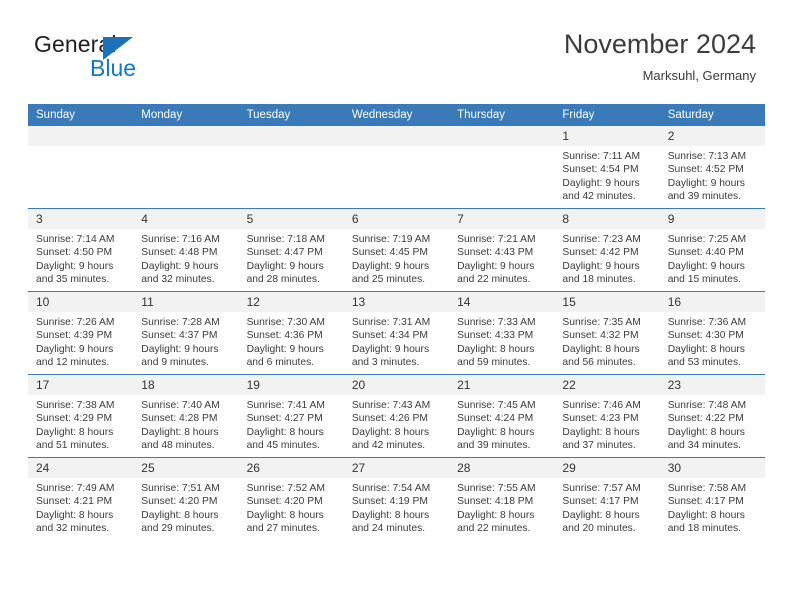  Describe the element at coordinates (707, 405) in the screenshot. I see `sunrise-time: Sunrise: 7:48 AM` at that location.